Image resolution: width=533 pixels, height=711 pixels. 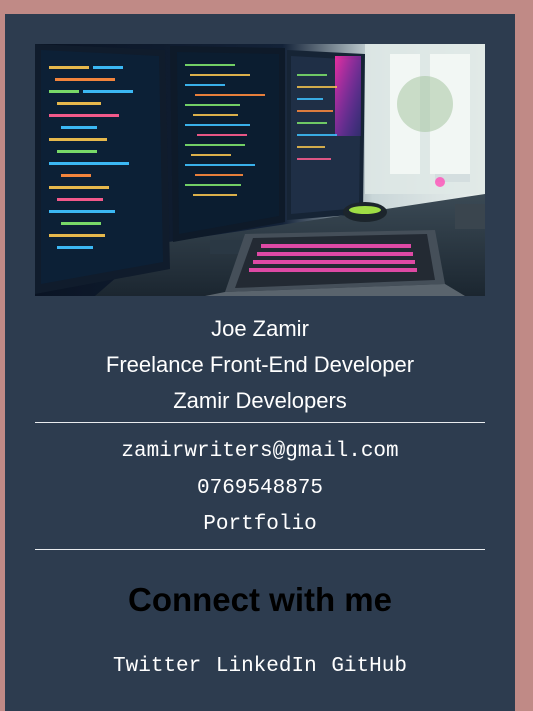 I want to click on social-links: Twitter LinkedIn GitHub, so click(x=260, y=667).